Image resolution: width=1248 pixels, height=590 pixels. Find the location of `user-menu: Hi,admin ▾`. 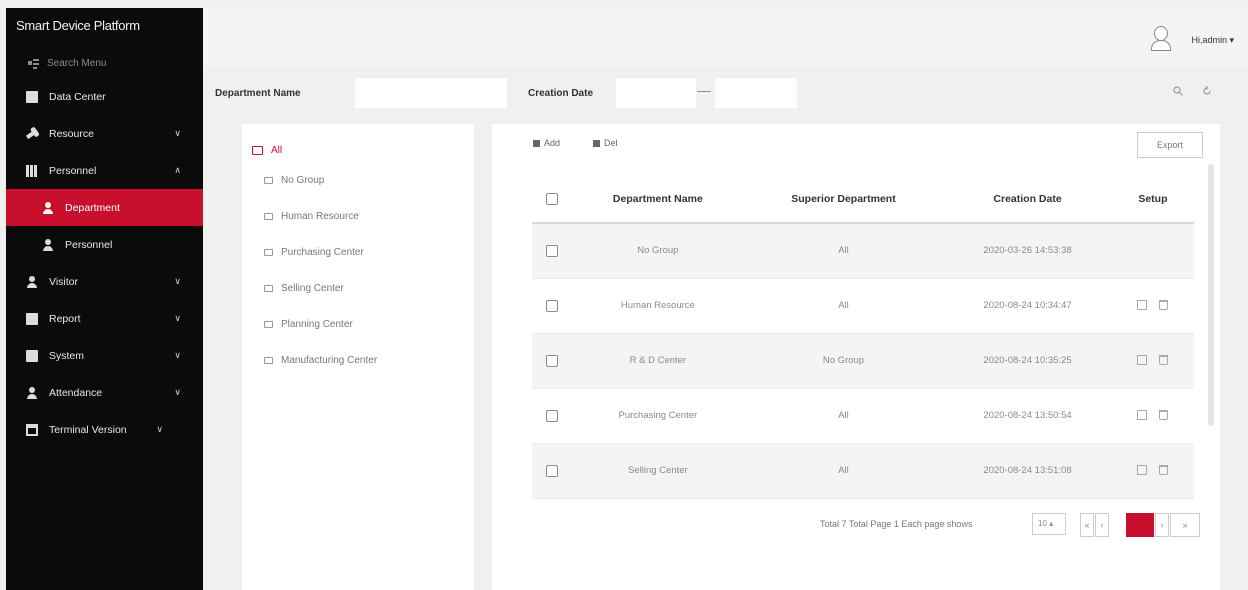

user-menu: Hi,admin ▾ is located at coordinates (1212, 40).